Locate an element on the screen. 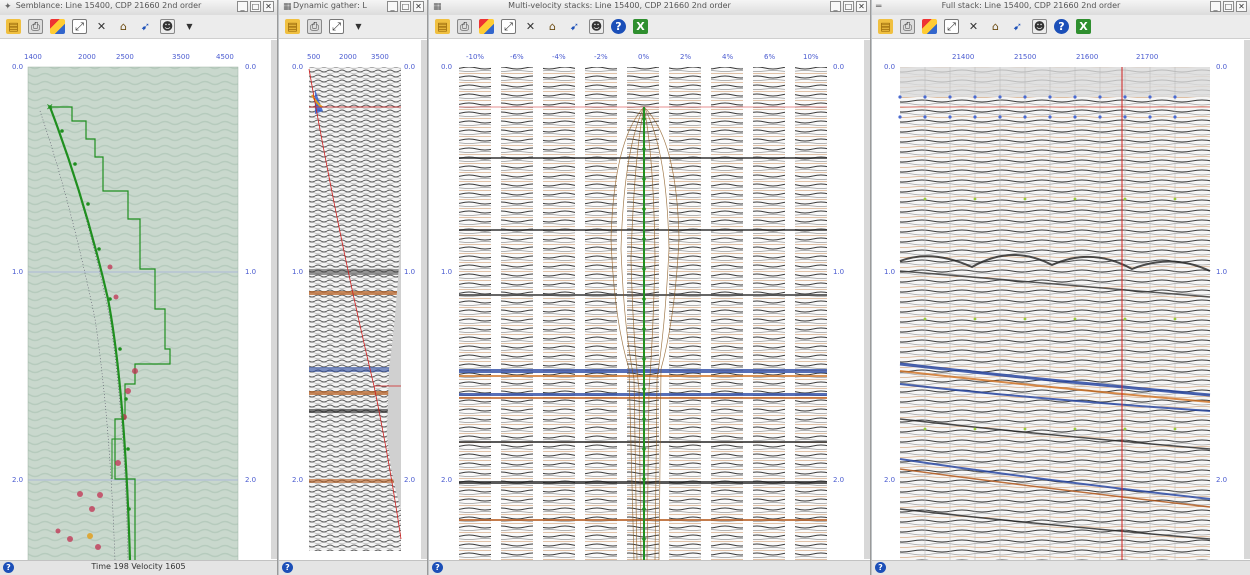 This screenshot has height=575, width=1250. x-tick-1: 1400 is located at coordinates (33, 57).